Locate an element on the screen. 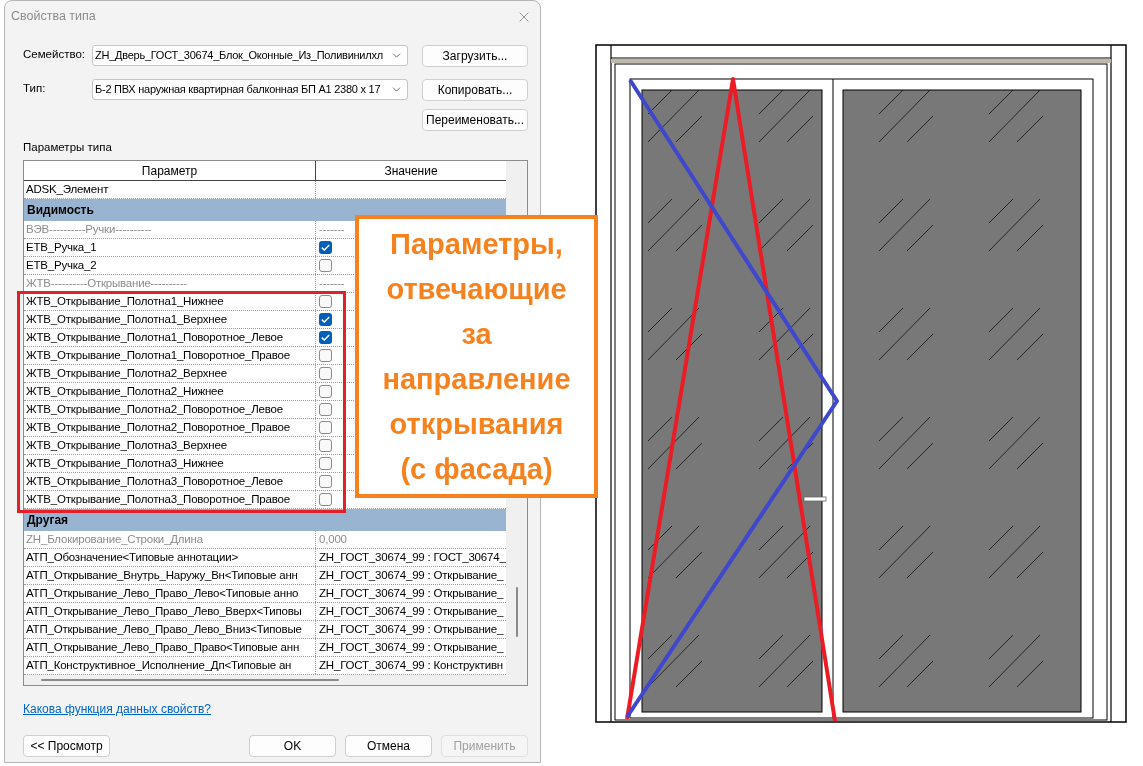  field-label: Тип: is located at coordinates (35, 89).